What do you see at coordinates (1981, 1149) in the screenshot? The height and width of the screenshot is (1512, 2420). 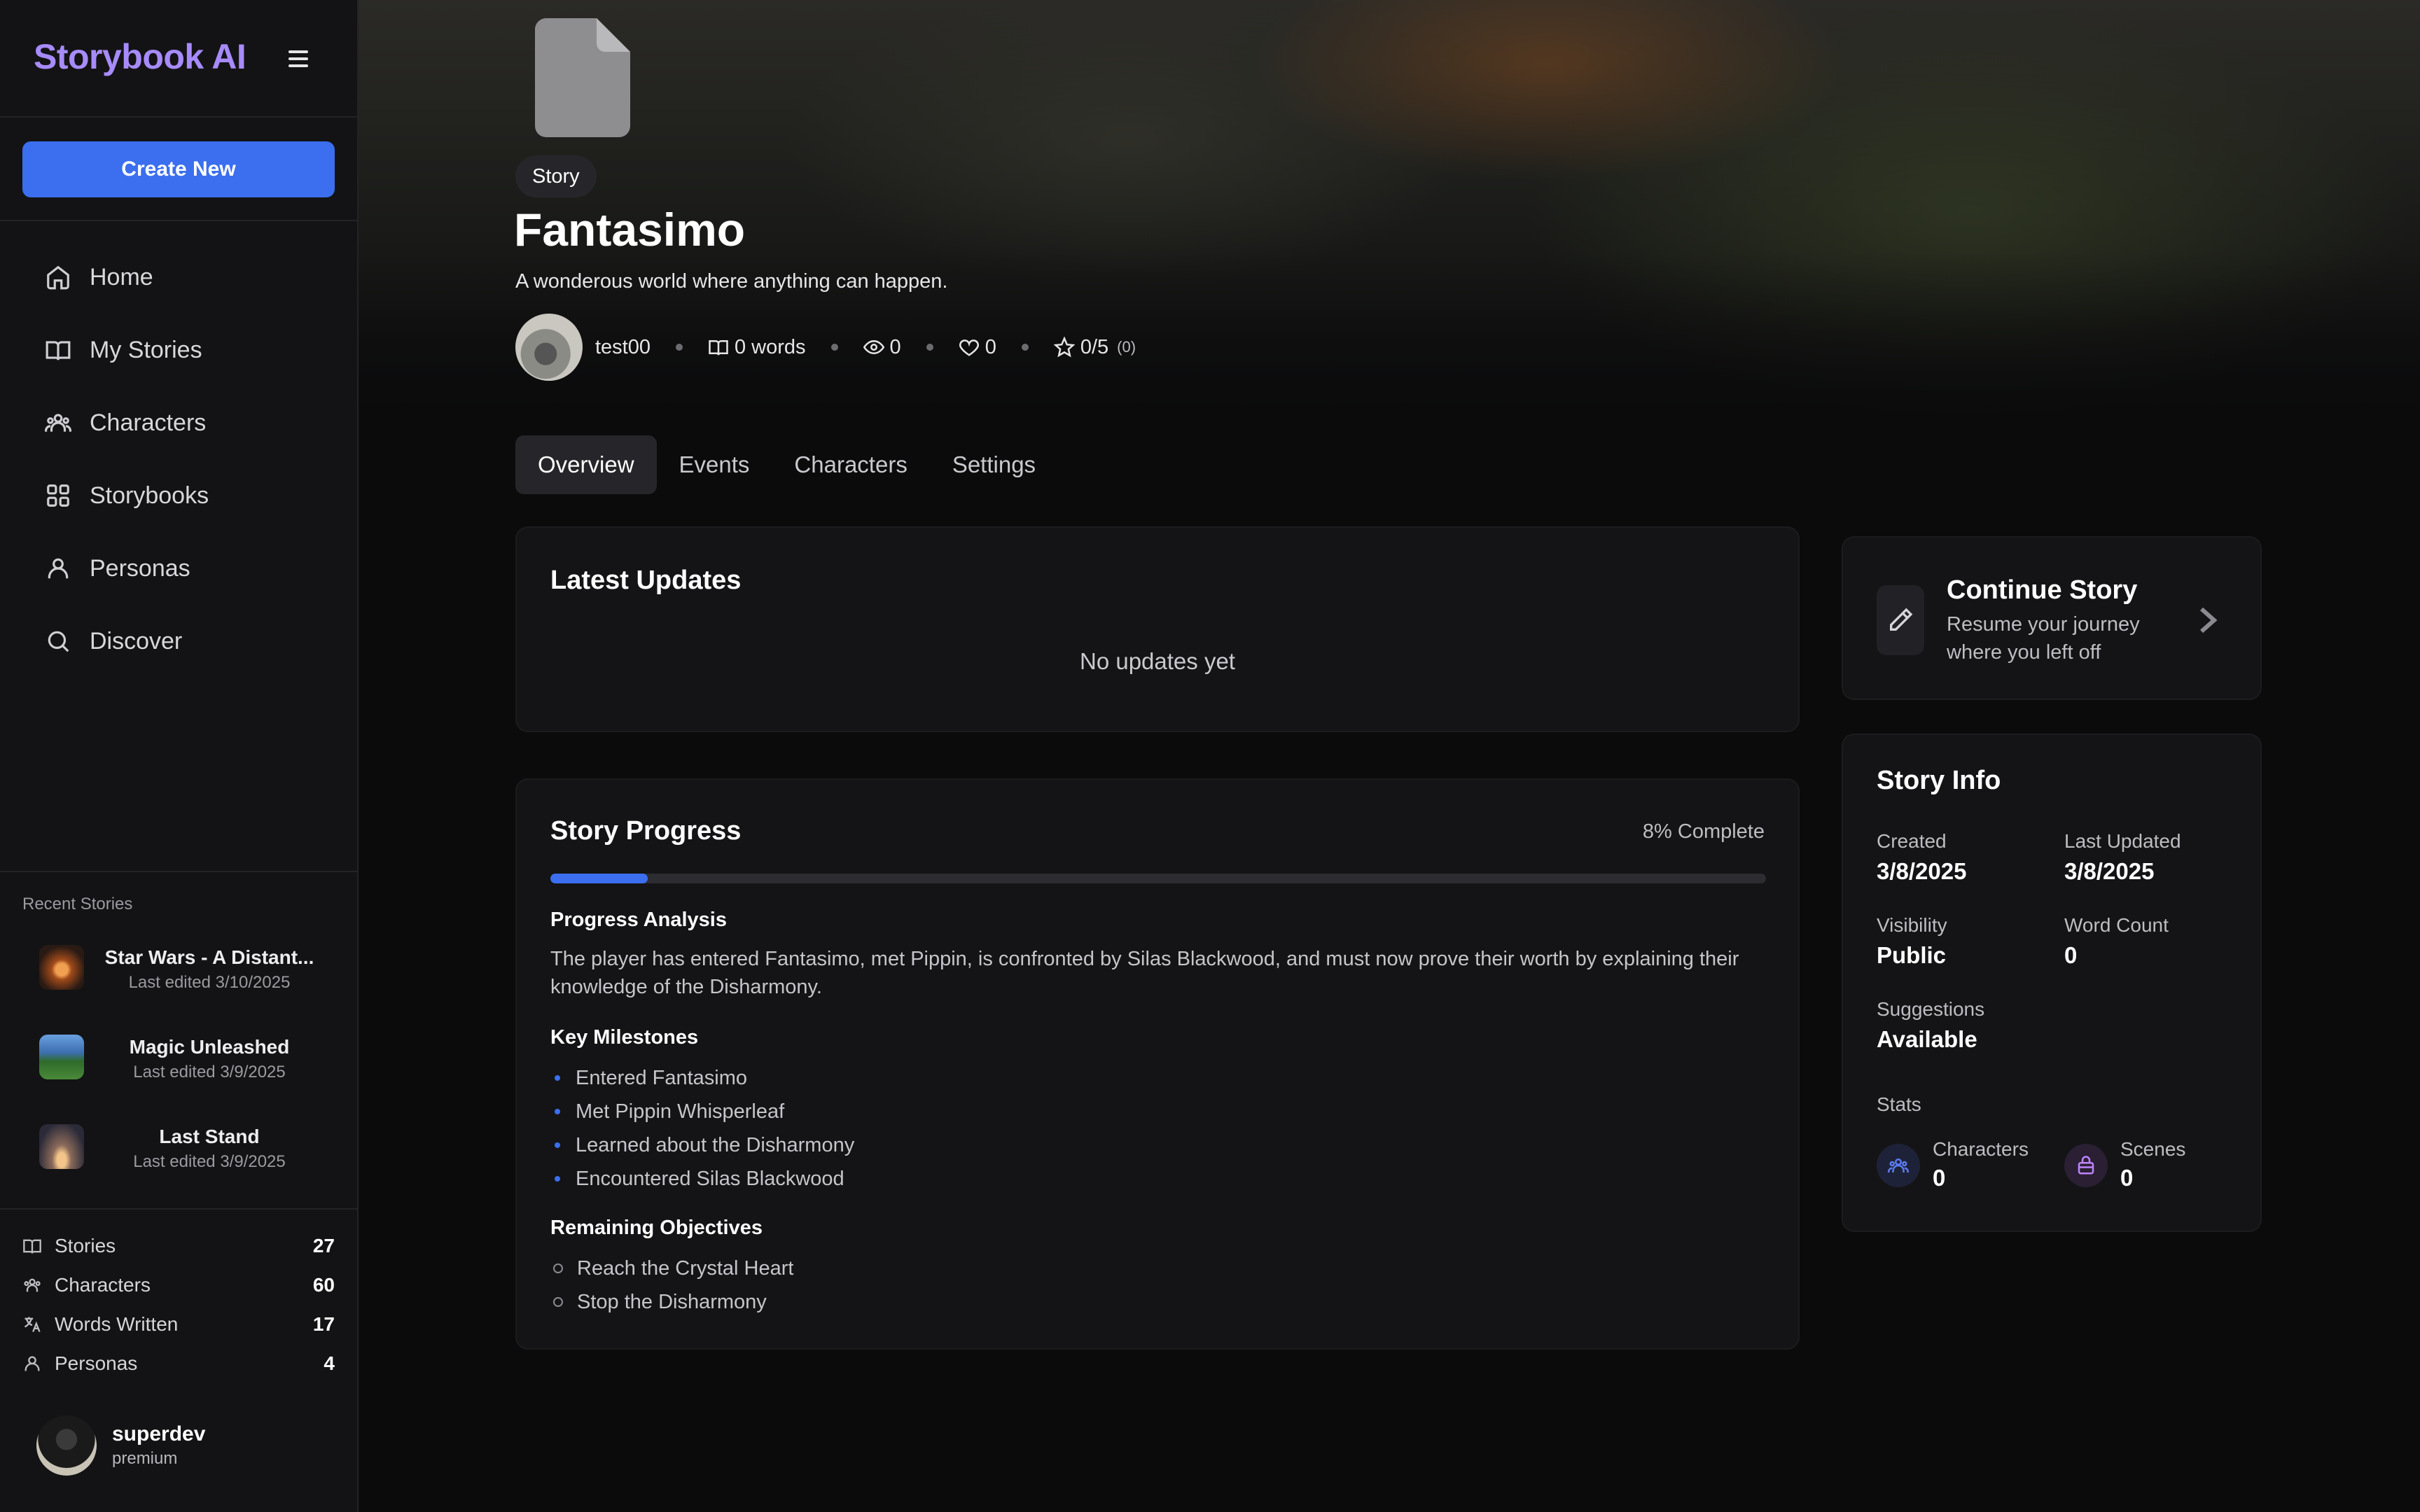 I see `characters-stat-label: Characters` at bounding box center [1981, 1149].